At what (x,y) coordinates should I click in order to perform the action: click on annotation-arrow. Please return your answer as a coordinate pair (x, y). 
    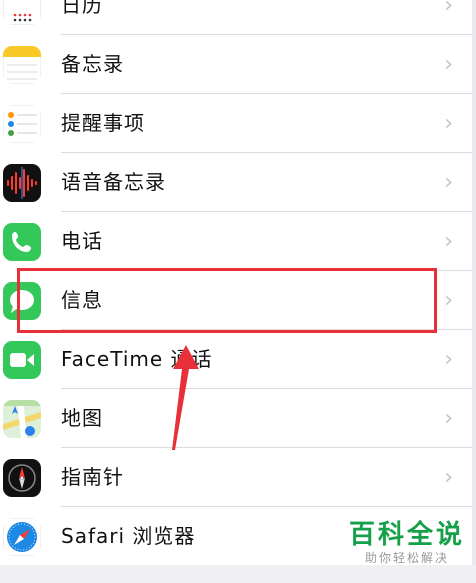
    Looking at the image, I should click on (185, 397).